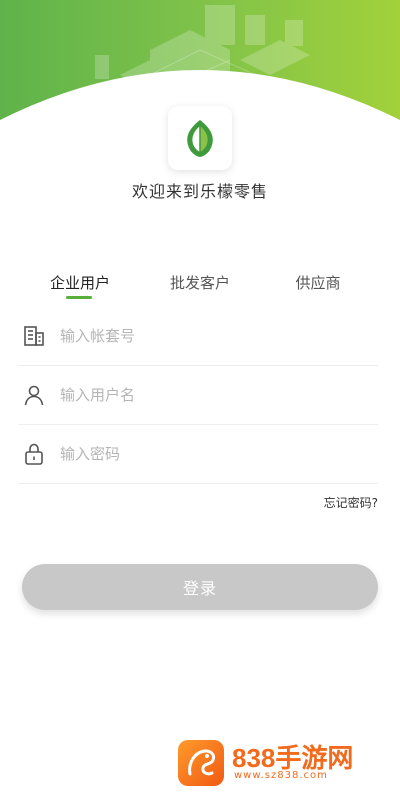 Image resolution: width=400 pixels, height=799 pixels. I want to click on building-icon, so click(34, 336).